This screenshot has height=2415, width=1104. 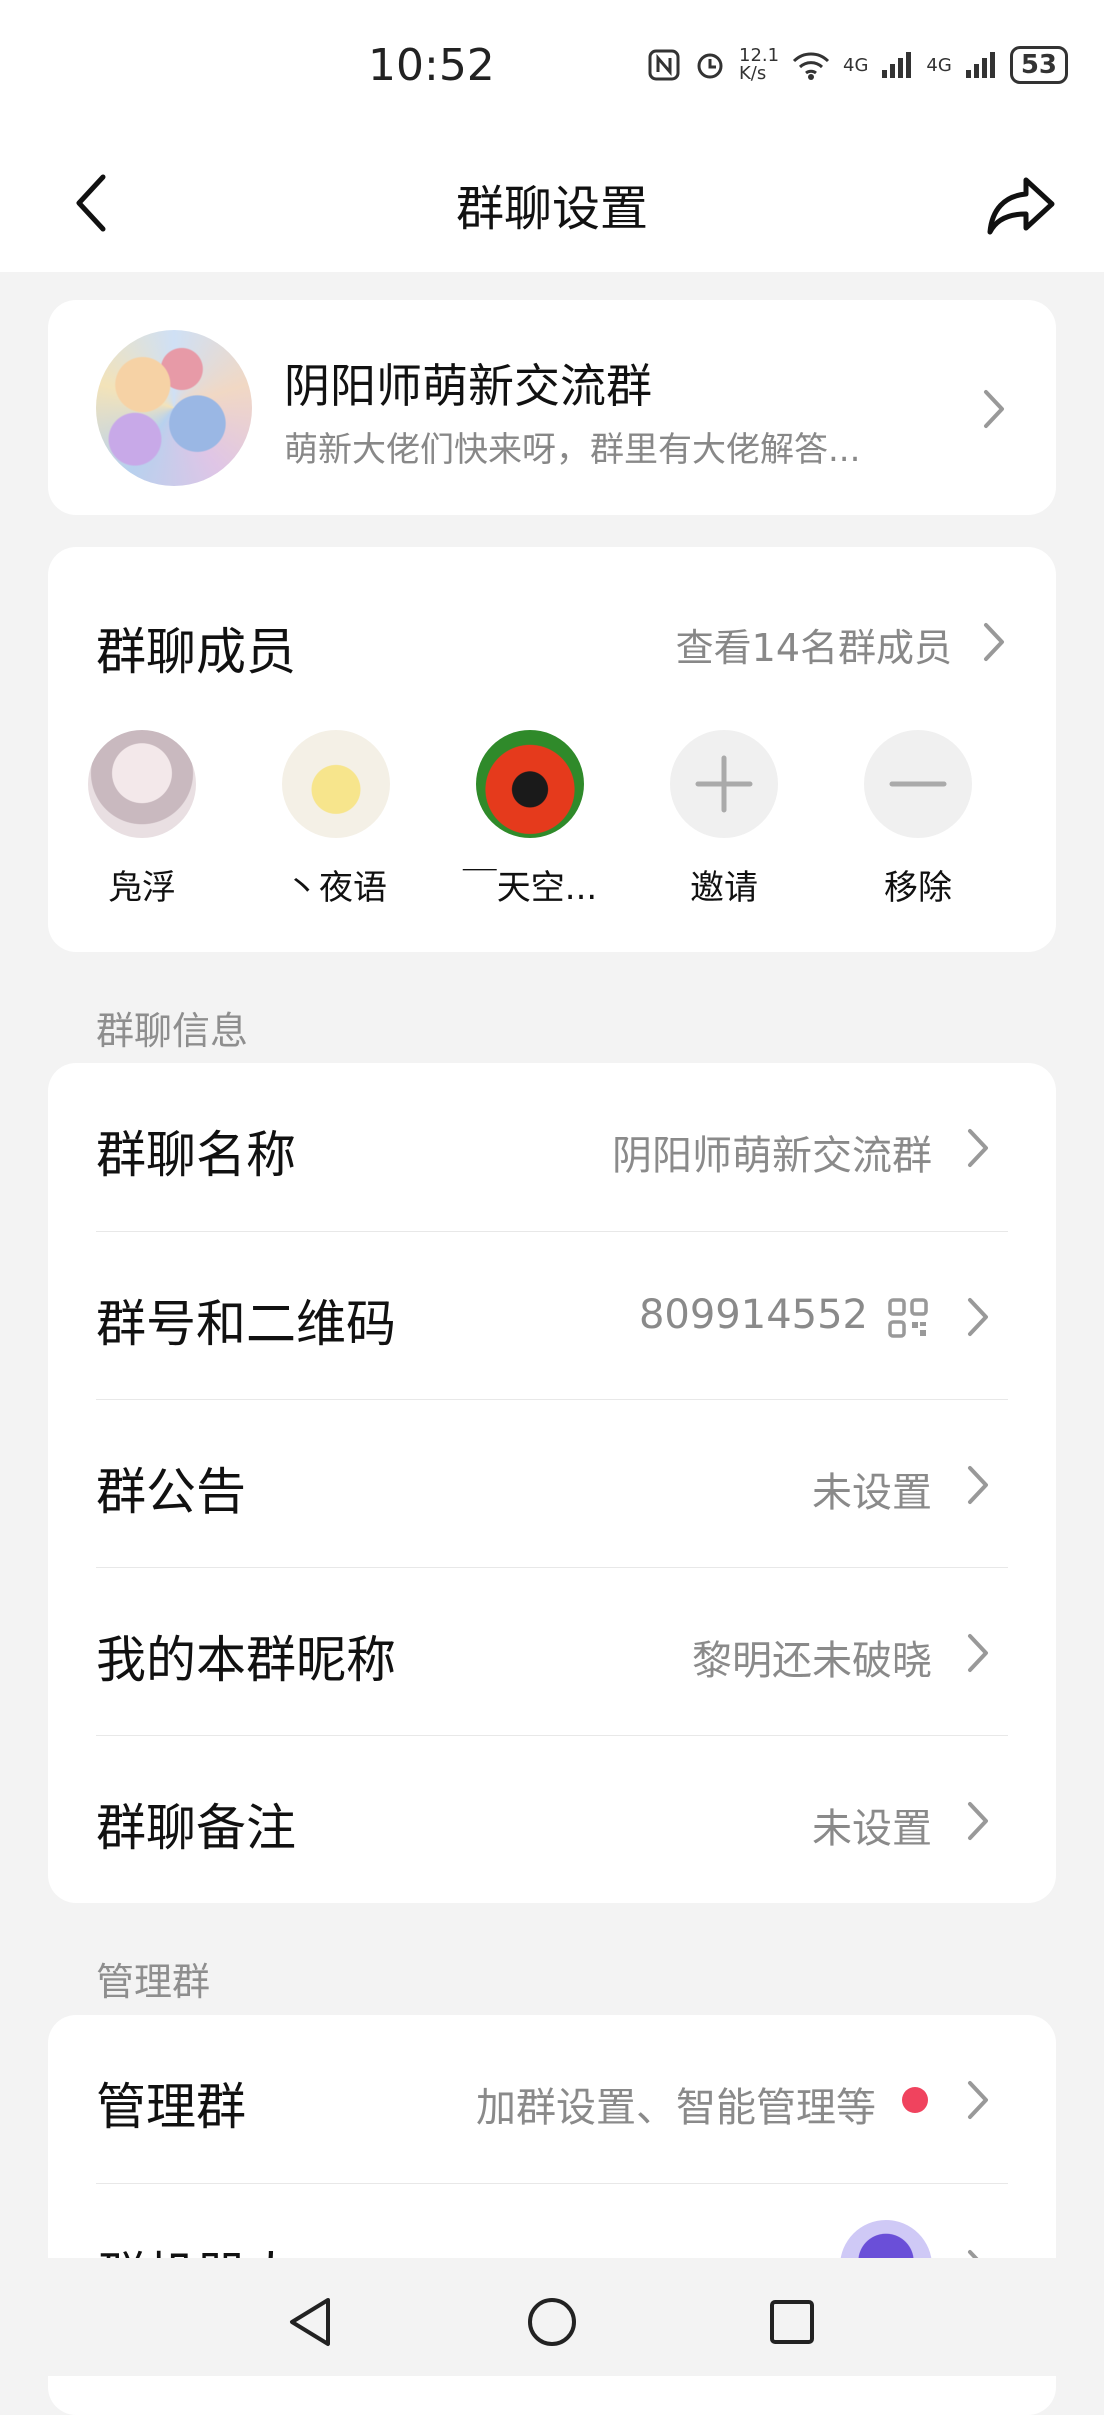 I want to click on system-nav-bar, so click(x=552, y=2317).